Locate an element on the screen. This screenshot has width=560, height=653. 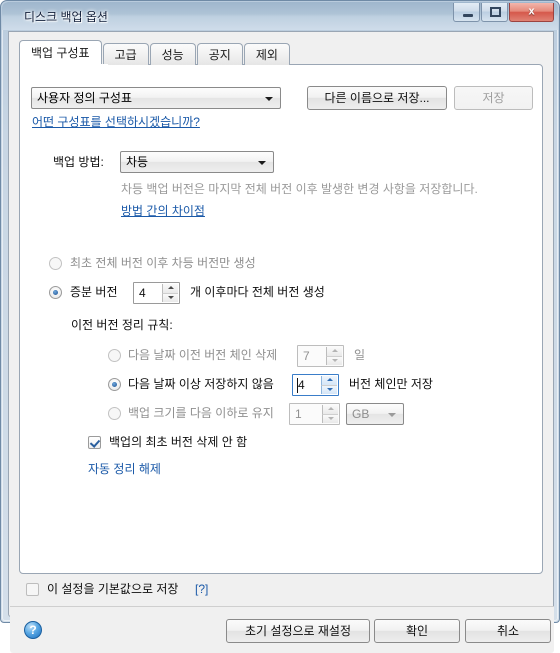
backup-size-spinner: 1 is located at coordinates (314, 414).